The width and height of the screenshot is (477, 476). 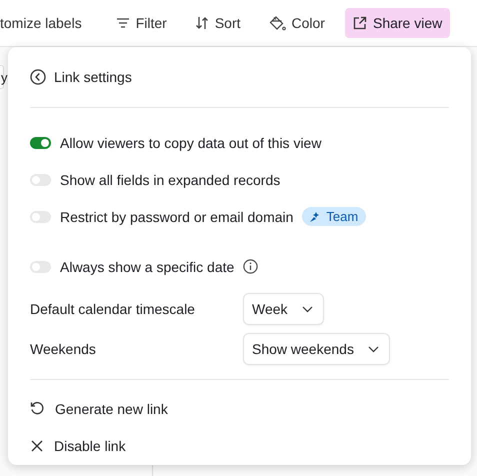 What do you see at coordinates (99, 408) in the screenshot?
I see `generate-link-button: Generate new link` at bounding box center [99, 408].